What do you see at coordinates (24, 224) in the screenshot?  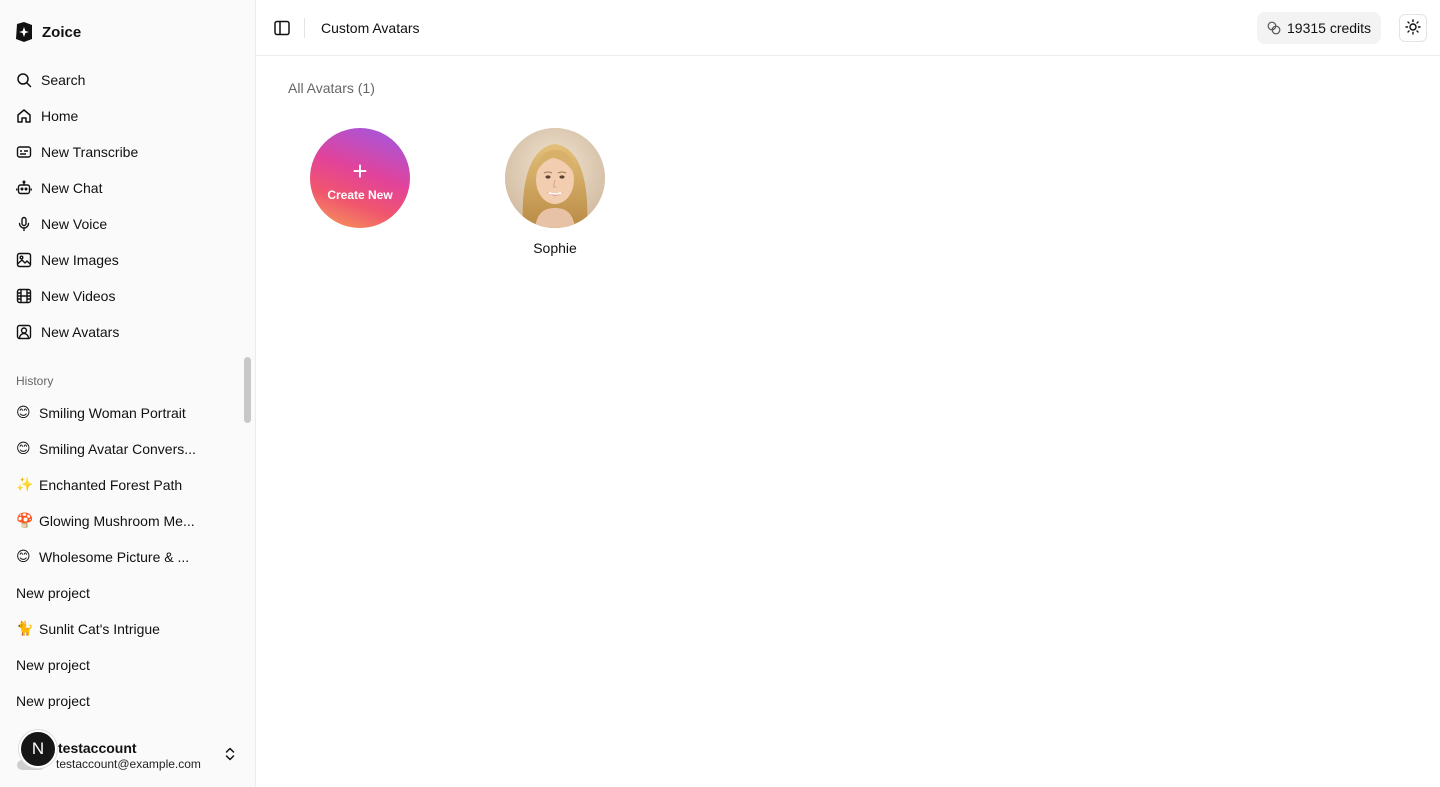 I see `mic-icon` at bounding box center [24, 224].